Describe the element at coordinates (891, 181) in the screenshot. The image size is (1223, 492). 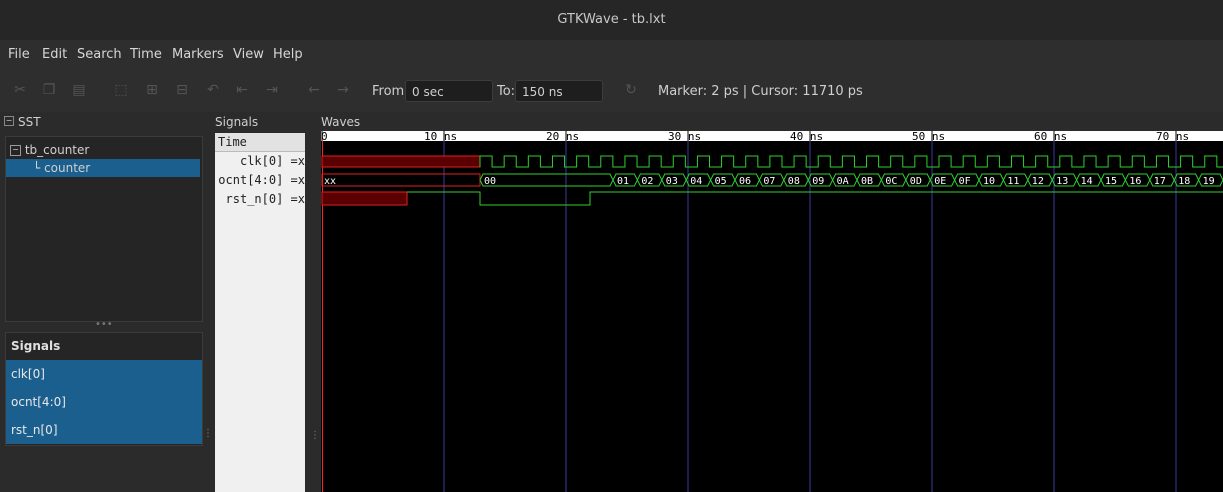
I see `ocnt-value-label: 0C` at that location.